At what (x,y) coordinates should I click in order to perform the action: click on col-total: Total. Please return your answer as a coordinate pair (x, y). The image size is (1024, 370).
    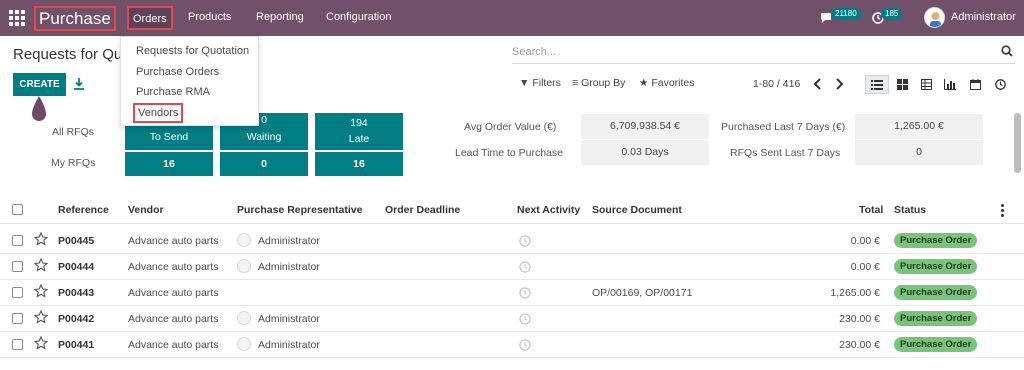
    Looking at the image, I should click on (871, 210).